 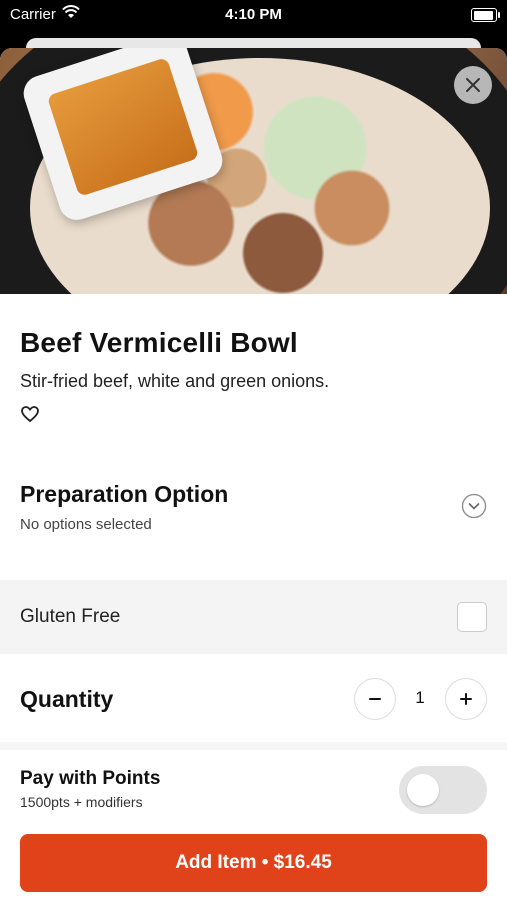 What do you see at coordinates (472, 617) in the screenshot?
I see `gluten-free-checkbox` at bounding box center [472, 617].